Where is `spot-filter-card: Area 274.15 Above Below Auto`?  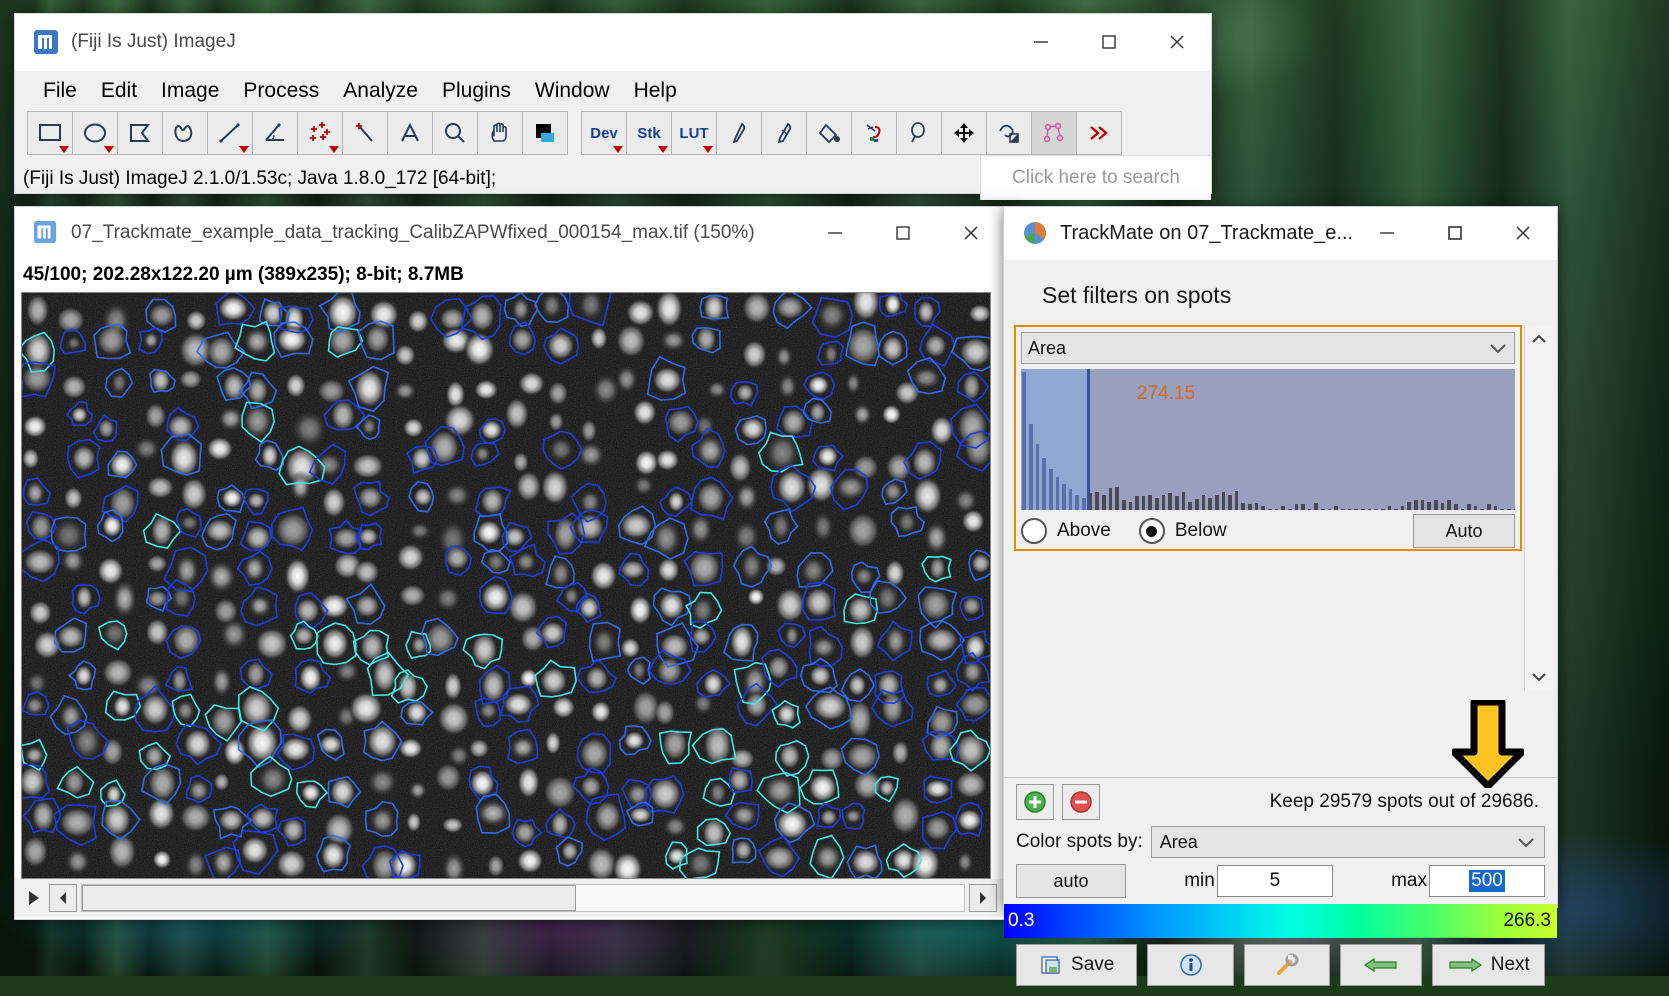 spot-filter-card: Area 274.15 Above Below Auto is located at coordinates (1268, 438).